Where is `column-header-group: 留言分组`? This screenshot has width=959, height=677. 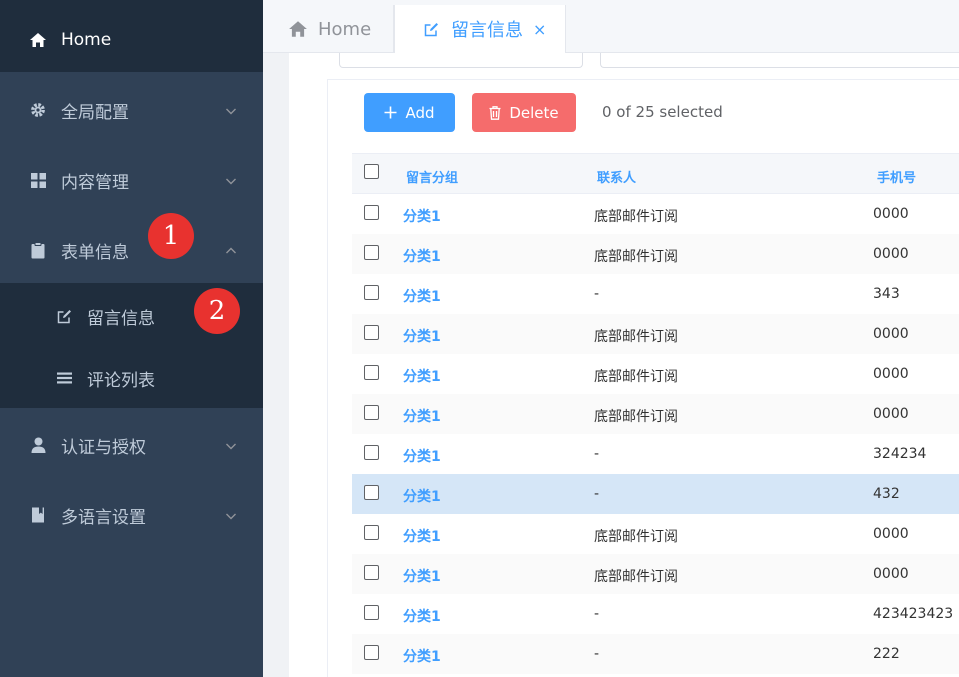 column-header-group: 留言分组 is located at coordinates (432, 176).